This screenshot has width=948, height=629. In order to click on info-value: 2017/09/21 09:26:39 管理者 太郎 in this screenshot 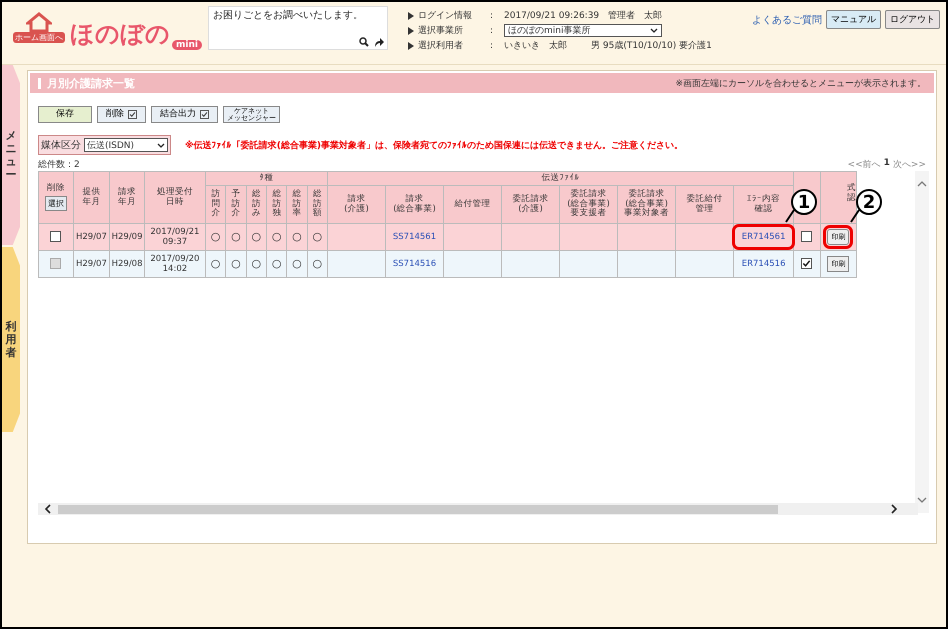, I will do `click(583, 16)`.